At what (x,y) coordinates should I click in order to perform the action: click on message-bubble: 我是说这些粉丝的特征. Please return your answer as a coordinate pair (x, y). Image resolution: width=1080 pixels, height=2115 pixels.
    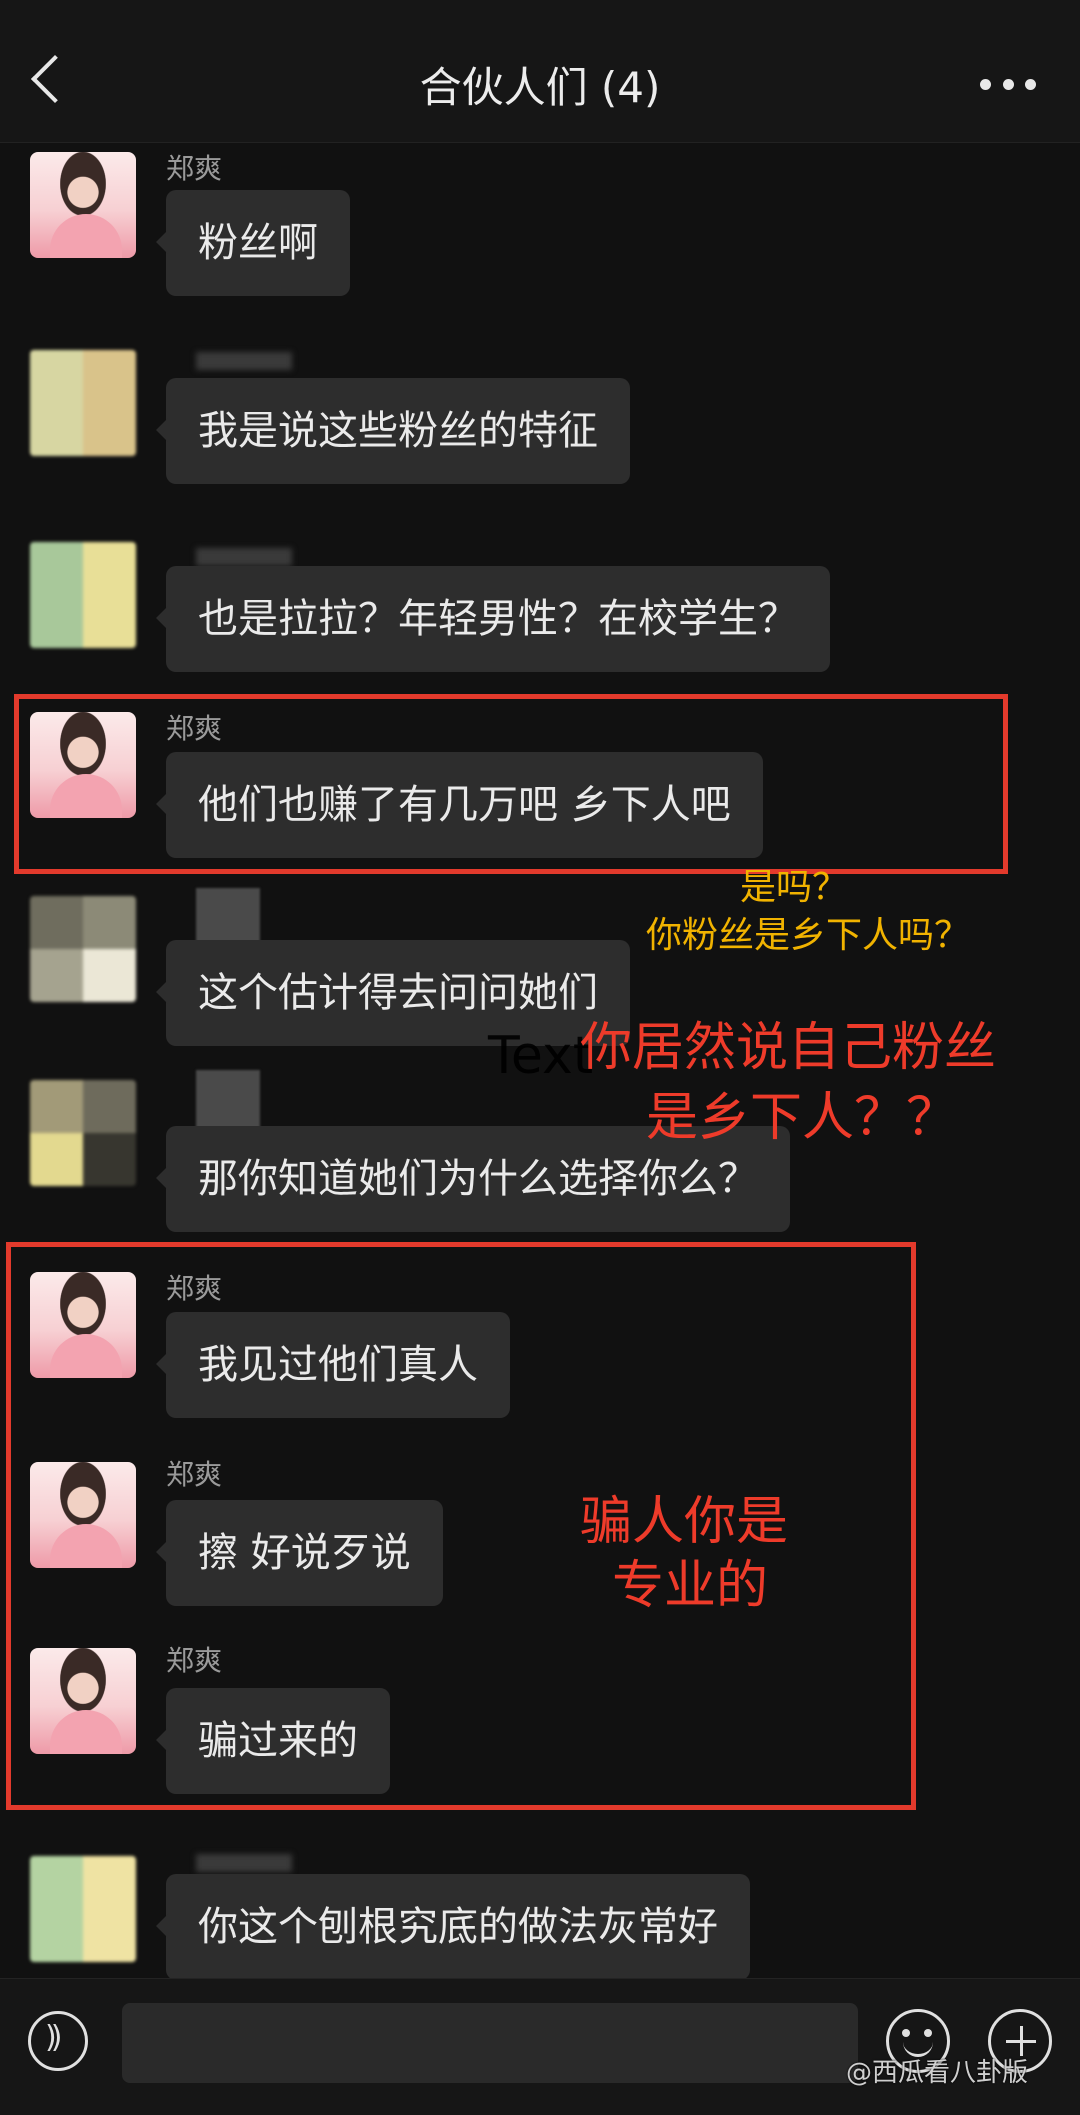
    Looking at the image, I should click on (393, 431).